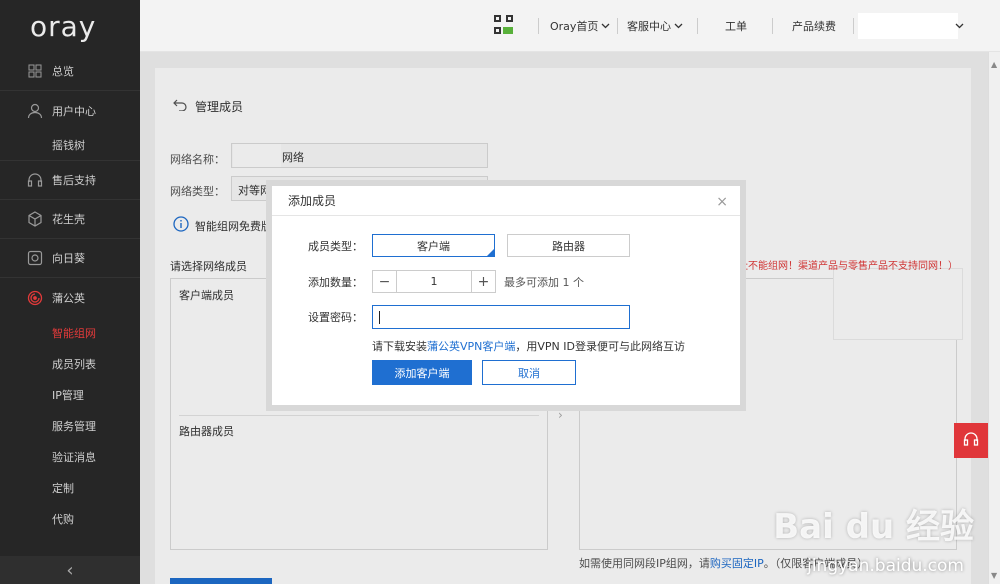 This screenshot has height=584, width=1000. Describe the element at coordinates (335, 317) in the screenshot. I see `password-label: 设置密码：` at that location.